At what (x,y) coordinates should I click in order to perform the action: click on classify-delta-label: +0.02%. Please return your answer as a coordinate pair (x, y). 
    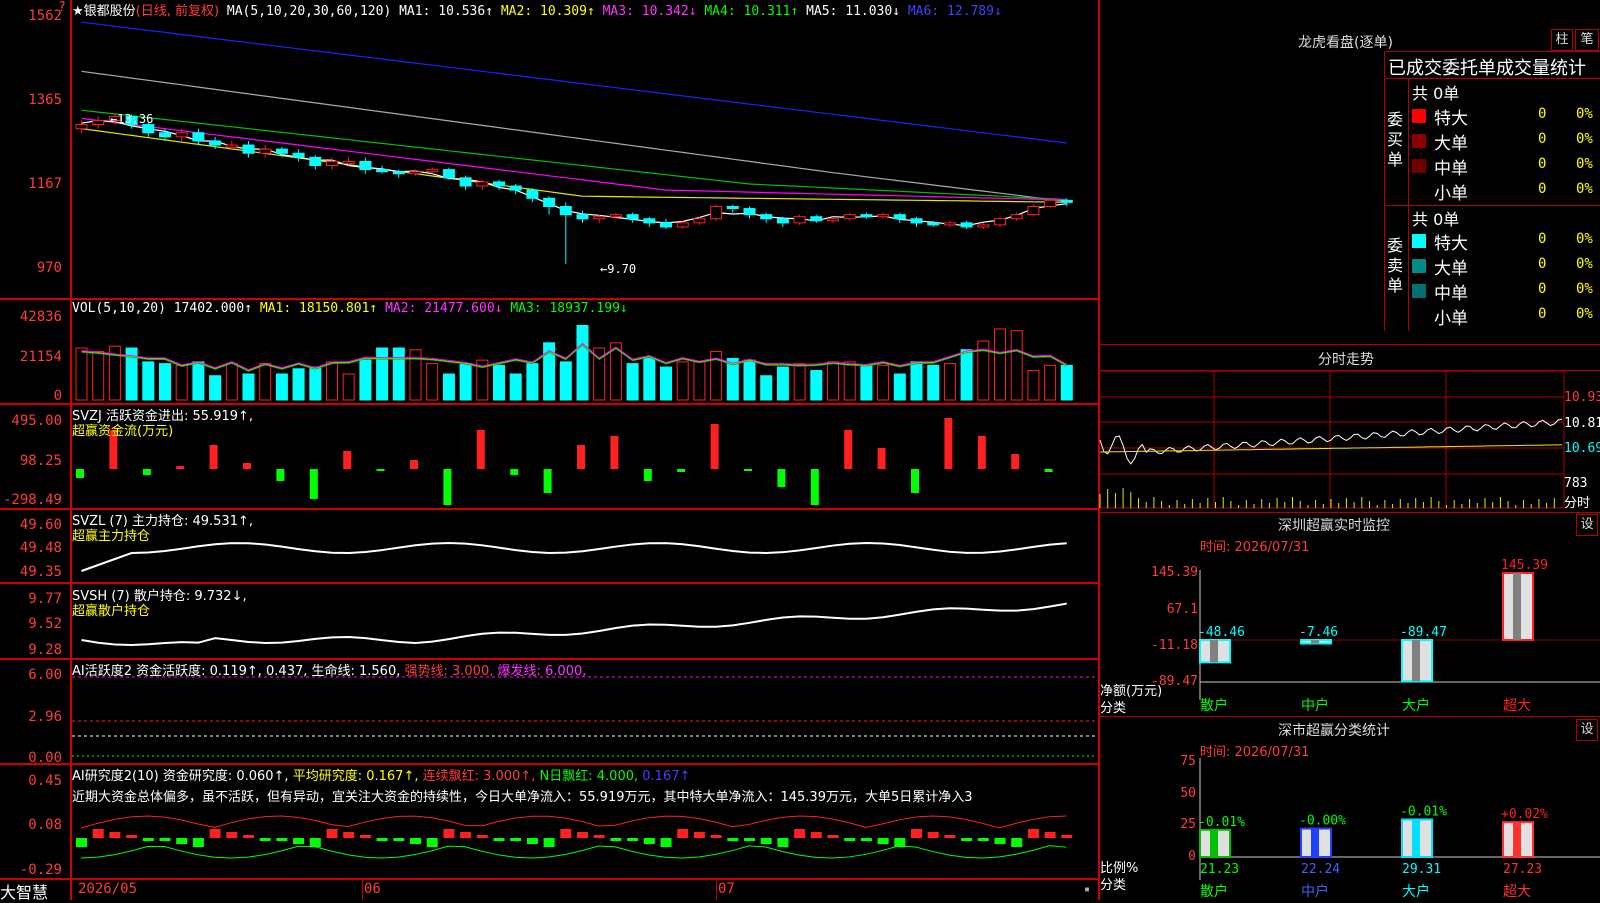
    Looking at the image, I should click on (1524, 814).